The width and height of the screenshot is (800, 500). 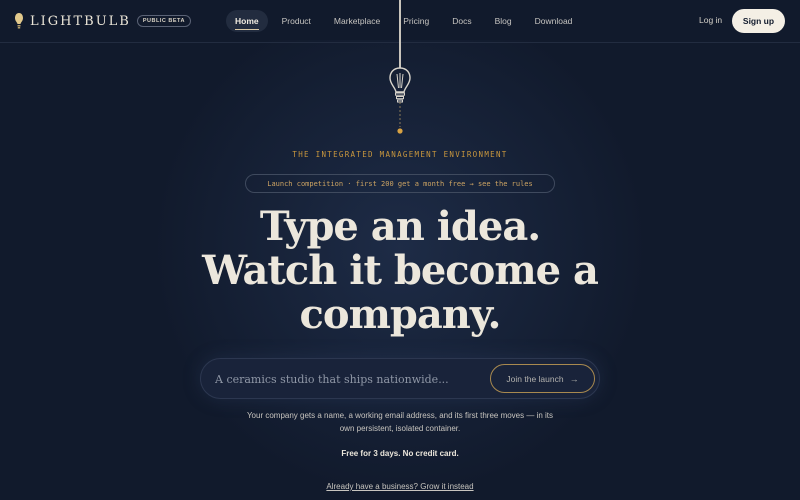 I want to click on free-trial-note: Free for 3 days. No credit card., so click(x=400, y=453).